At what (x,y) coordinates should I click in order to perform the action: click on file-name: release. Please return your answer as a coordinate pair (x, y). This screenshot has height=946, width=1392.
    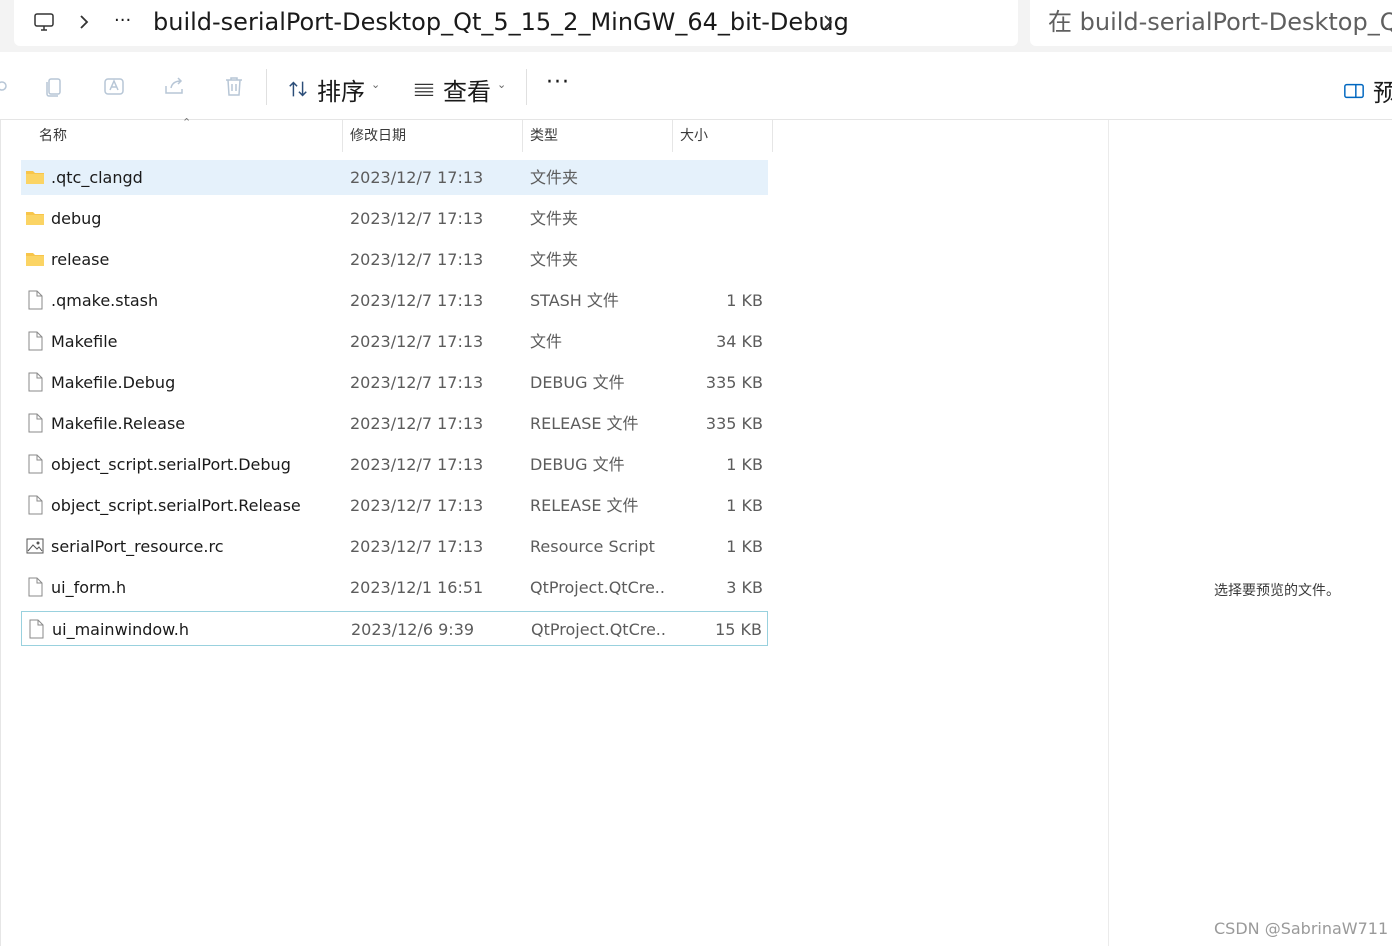
    Looking at the image, I should click on (80, 259).